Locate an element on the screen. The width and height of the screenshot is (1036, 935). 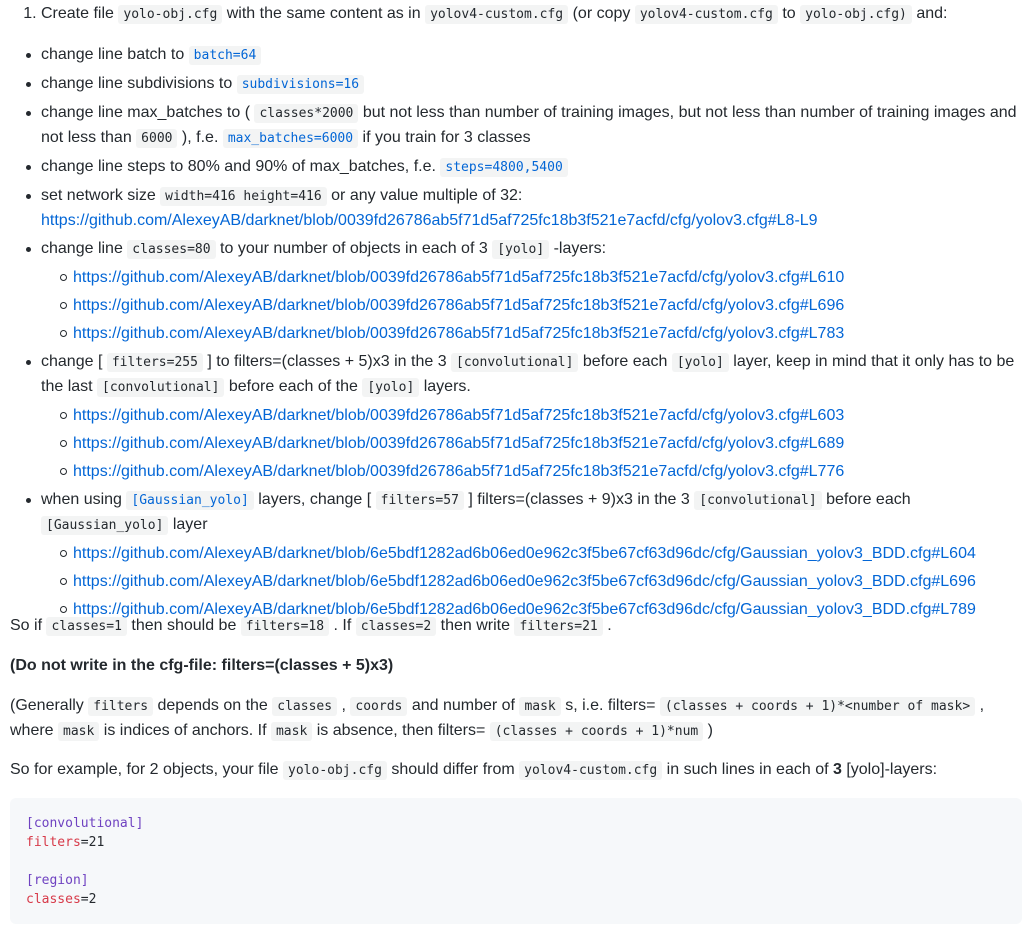
inline-code: classes=1 is located at coordinates (86, 626).